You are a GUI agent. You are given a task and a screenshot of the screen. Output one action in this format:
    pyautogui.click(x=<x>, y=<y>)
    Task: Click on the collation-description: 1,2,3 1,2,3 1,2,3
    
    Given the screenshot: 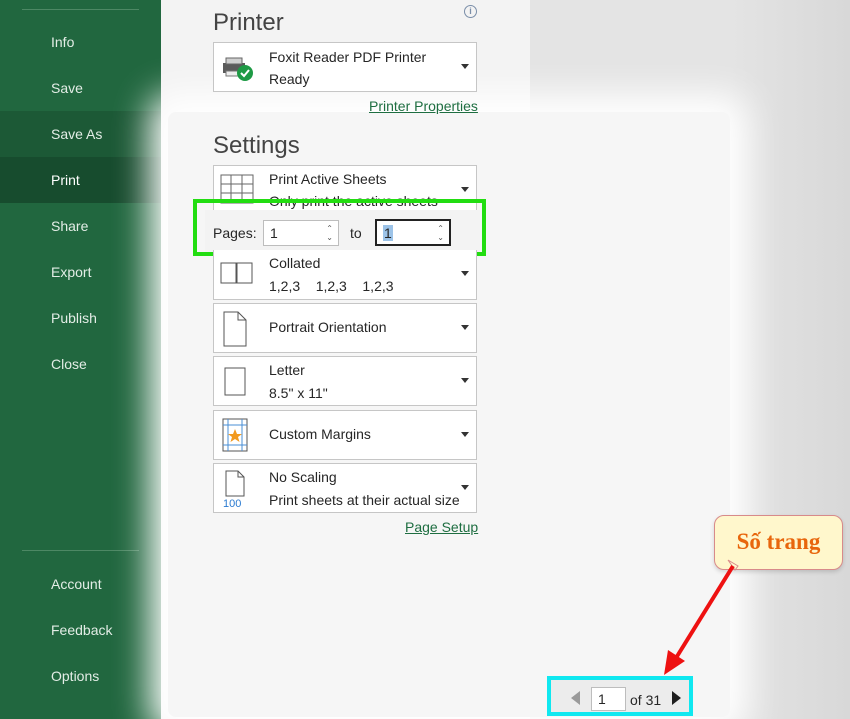 What is the action you would take?
    pyautogui.click(x=331, y=286)
    